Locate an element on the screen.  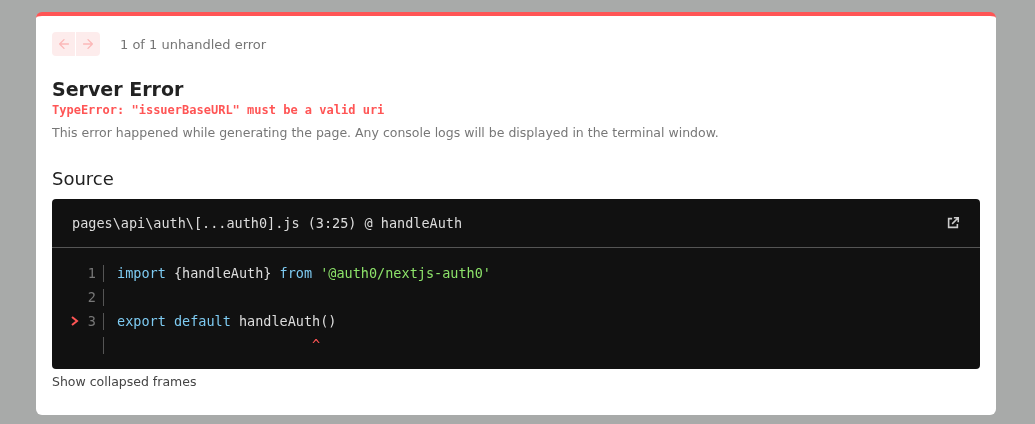
code-line: export default handleAuth() is located at coordinates (227, 321).